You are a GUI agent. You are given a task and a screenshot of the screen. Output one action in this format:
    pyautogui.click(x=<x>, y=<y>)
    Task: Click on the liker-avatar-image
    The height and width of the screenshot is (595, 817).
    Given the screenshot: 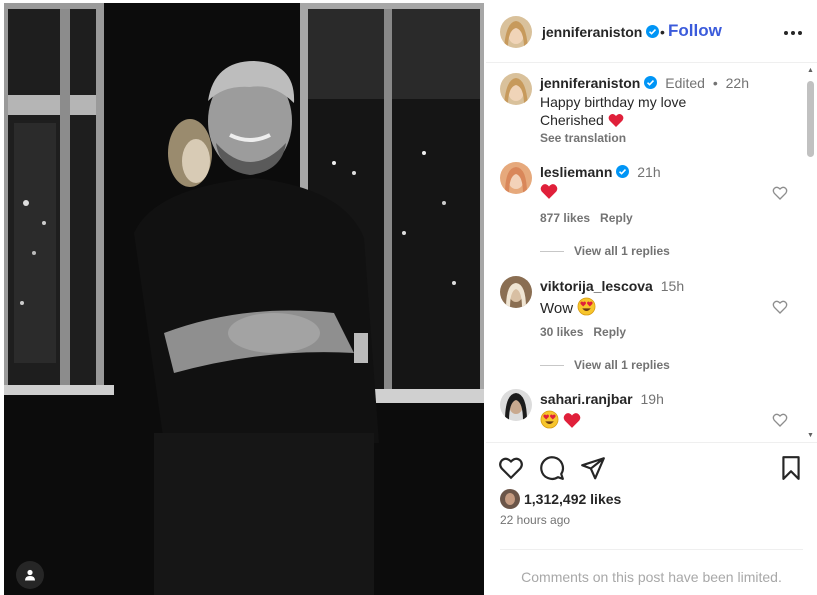 What is the action you would take?
    pyautogui.click(x=510, y=499)
    